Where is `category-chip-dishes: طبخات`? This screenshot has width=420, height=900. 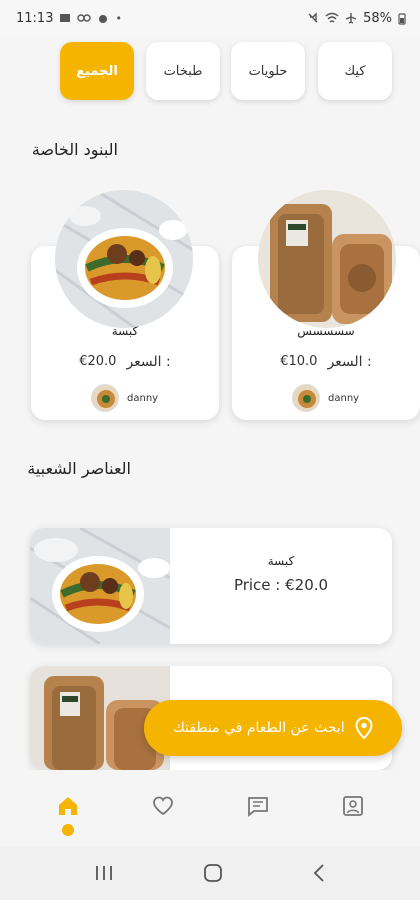
category-chip-dishes: طبخات is located at coordinates (183, 71).